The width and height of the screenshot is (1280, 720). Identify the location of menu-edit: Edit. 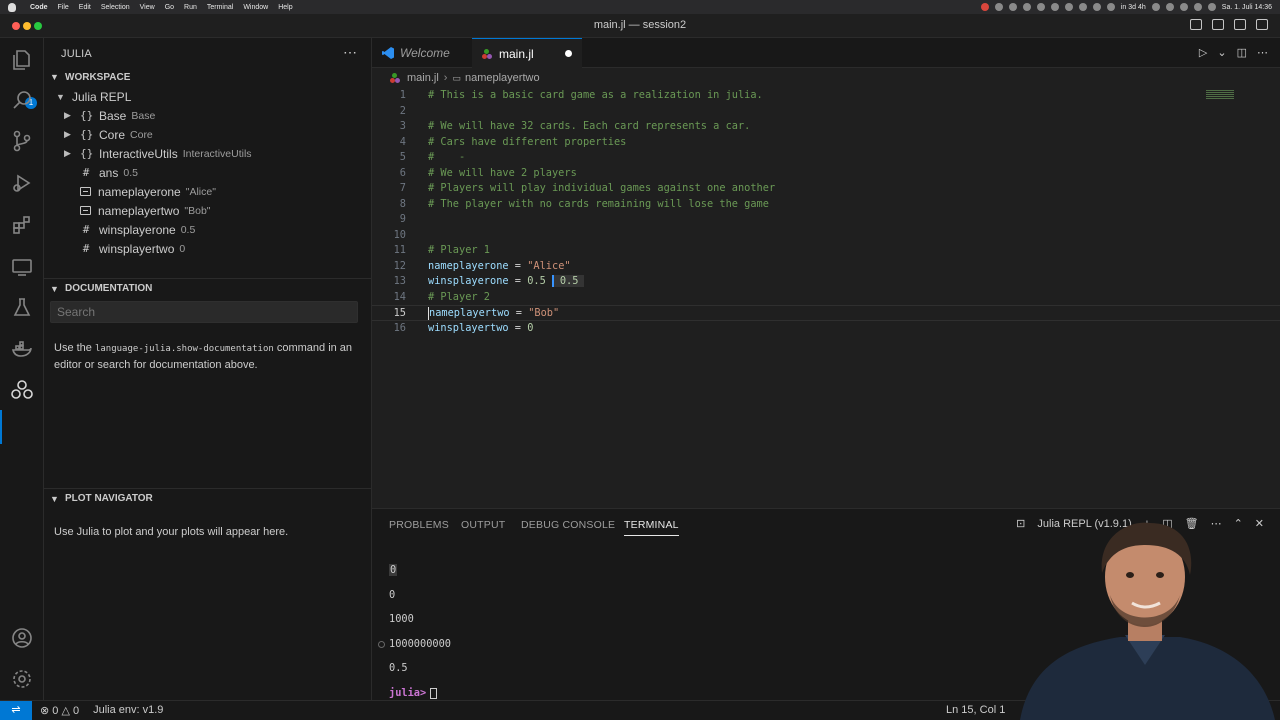
(85, 7).